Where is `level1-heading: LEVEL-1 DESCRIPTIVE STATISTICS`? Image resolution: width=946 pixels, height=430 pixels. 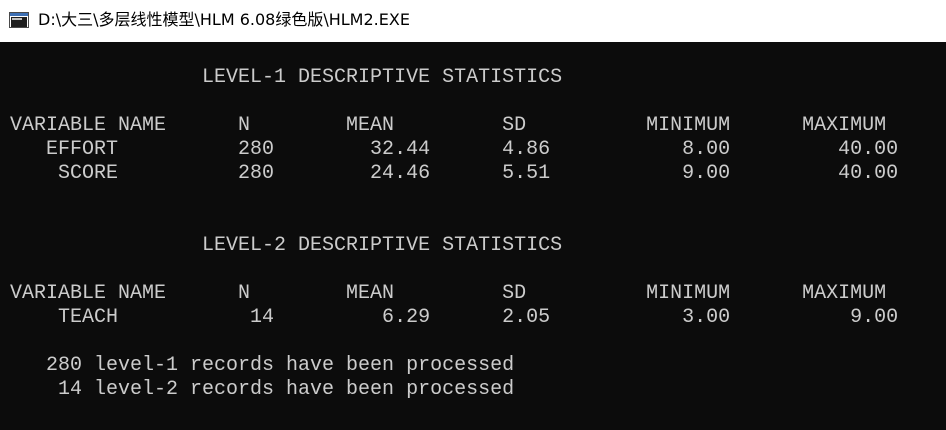 level1-heading: LEVEL-1 DESCRIPTIVE STATISTICS is located at coordinates (286, 77).